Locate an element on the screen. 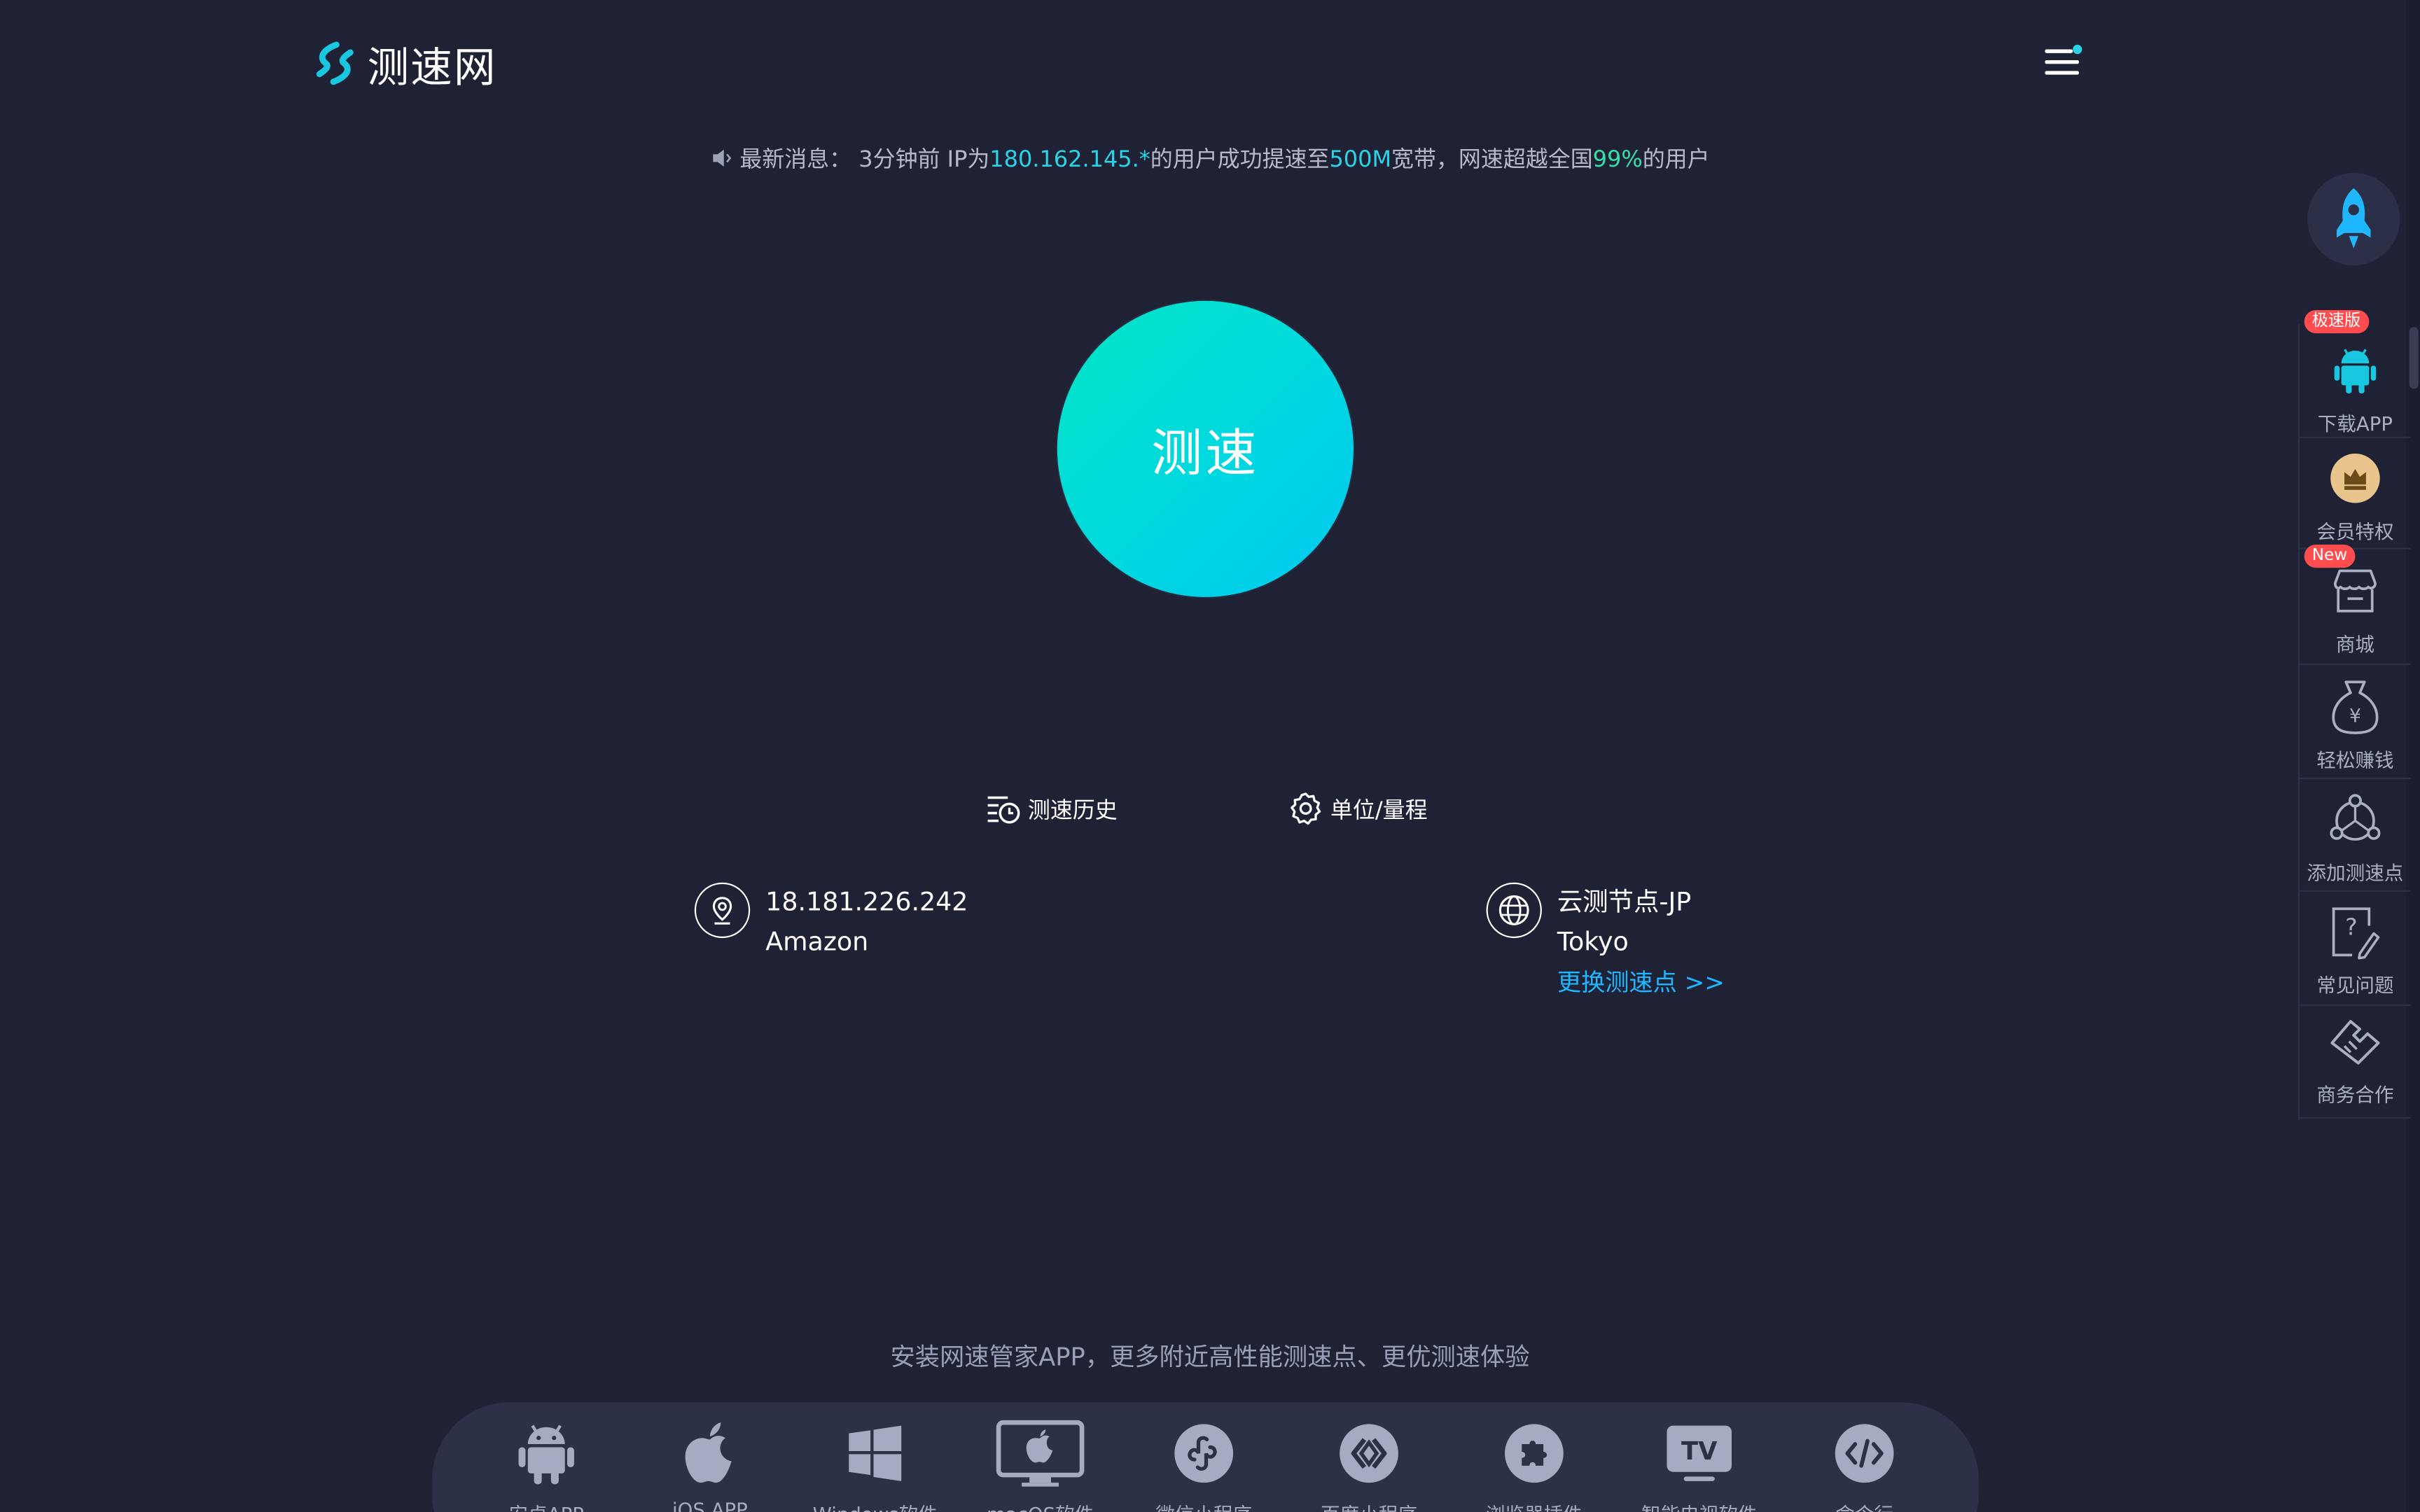 Image resolution: width=2420 pixels, height=1512 pixels. platform-ios-label: iOS APP is located at coordinates (710, 1505).